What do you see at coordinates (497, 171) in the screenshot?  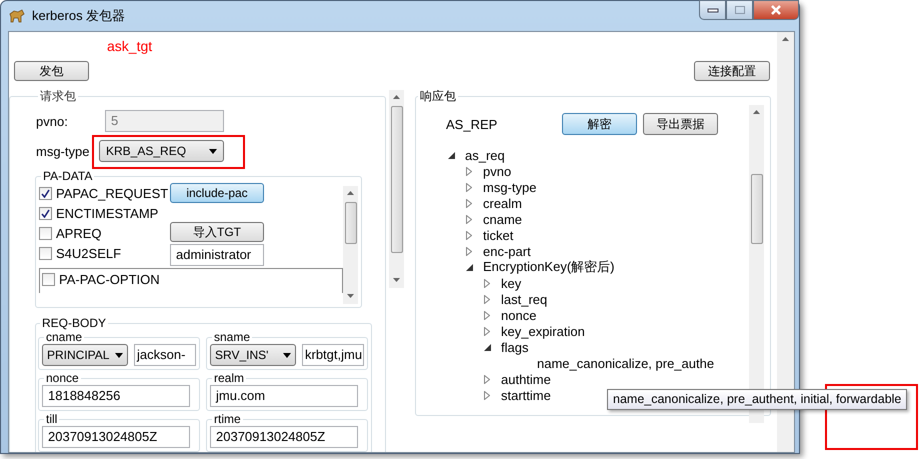 I see `tree-item: pvno` at bounding box center [497, 171].